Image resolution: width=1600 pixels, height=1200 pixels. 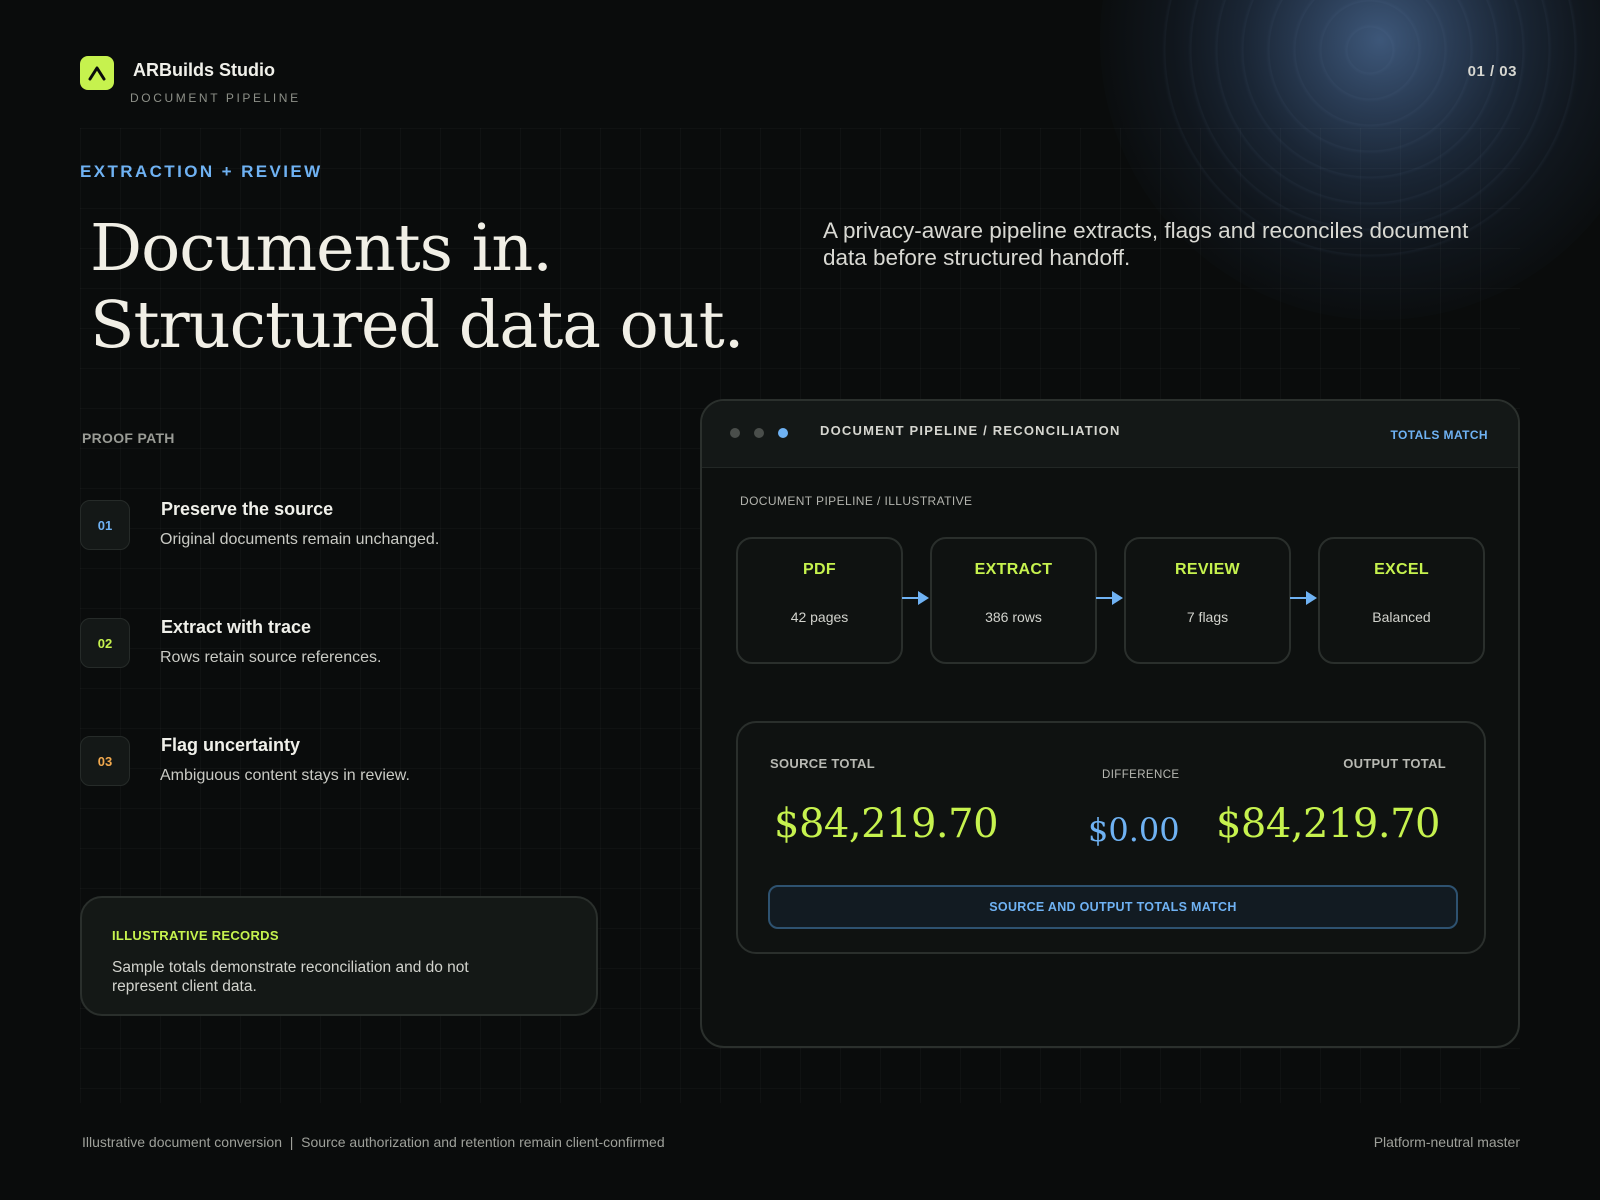 I want to click on step-description: Original documents remain unchanged., so click(x=300, y=539).